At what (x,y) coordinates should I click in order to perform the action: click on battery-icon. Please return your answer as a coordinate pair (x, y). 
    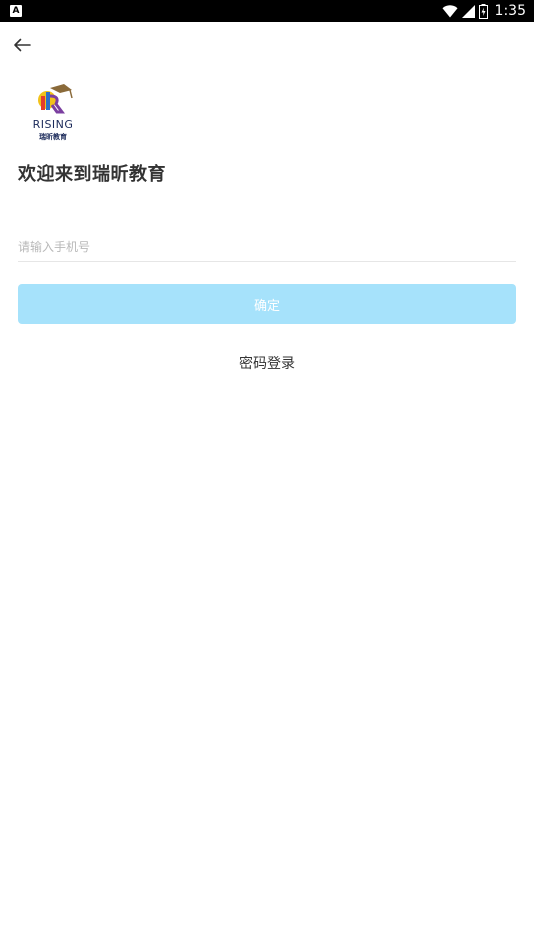
    Looking at the image, I should click on (483, 11).